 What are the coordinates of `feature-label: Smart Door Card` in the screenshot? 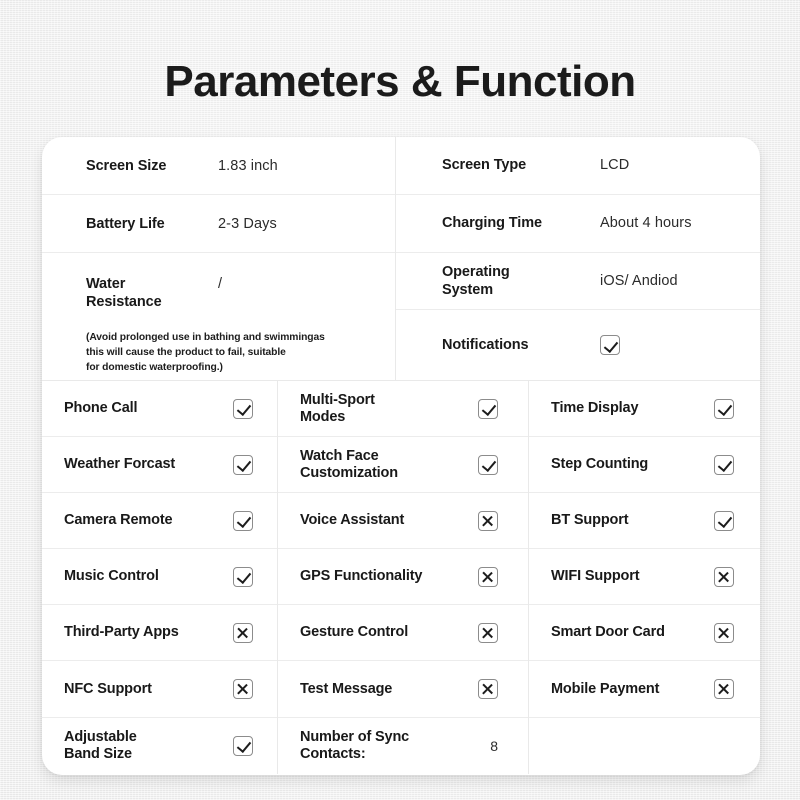 It's located at (608, 632).